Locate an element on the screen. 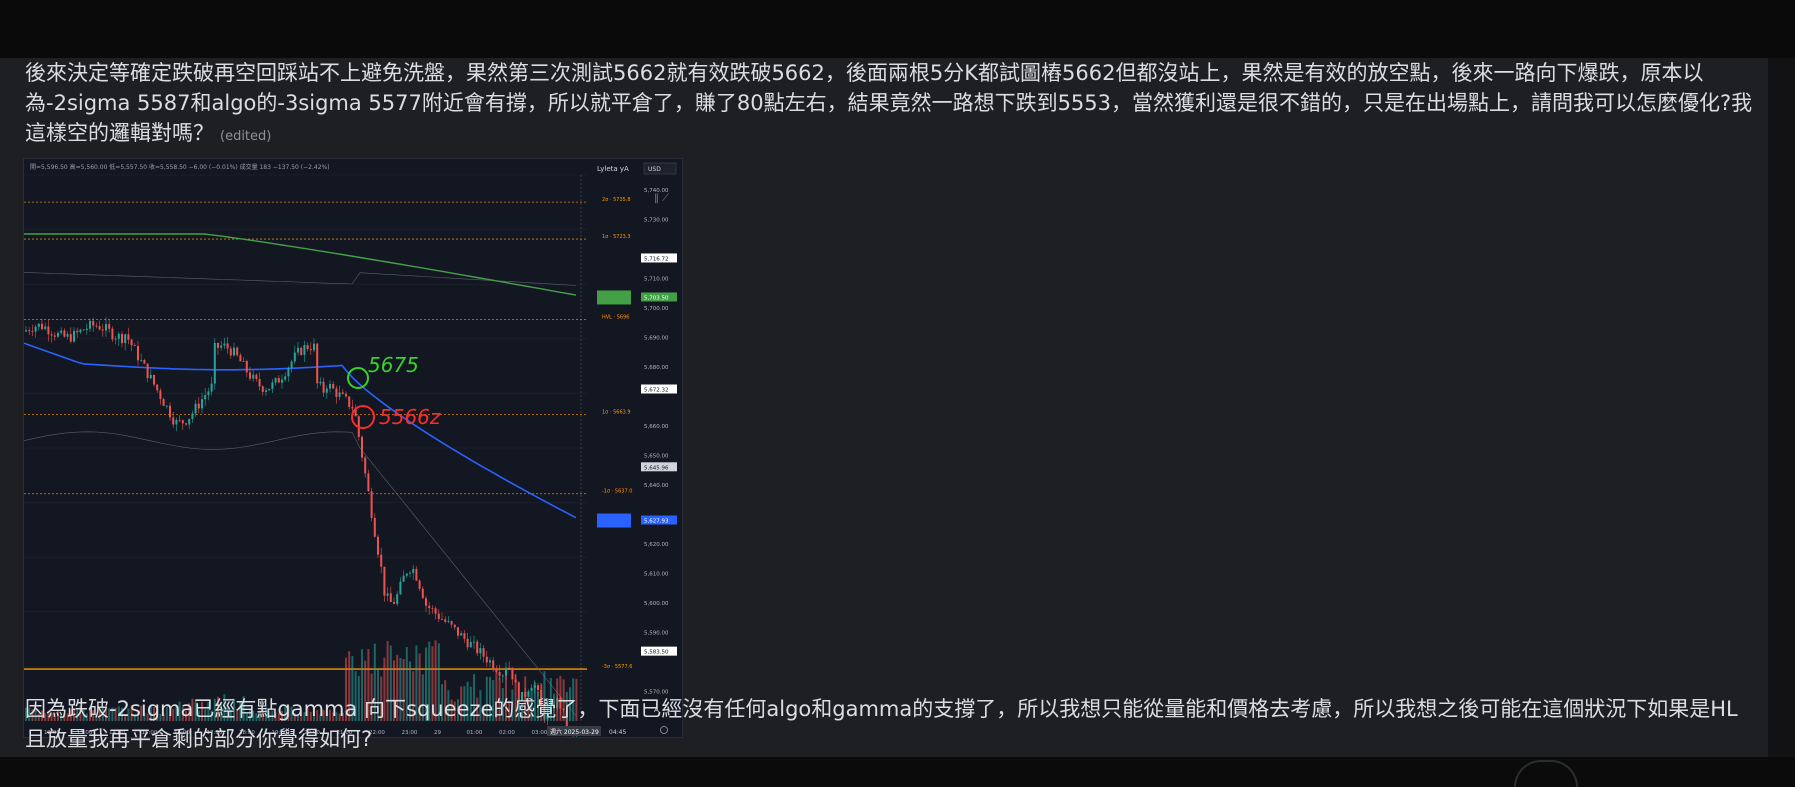 The image size is (1795, 787). vwap-label-box is located at coordinates (614, 520).